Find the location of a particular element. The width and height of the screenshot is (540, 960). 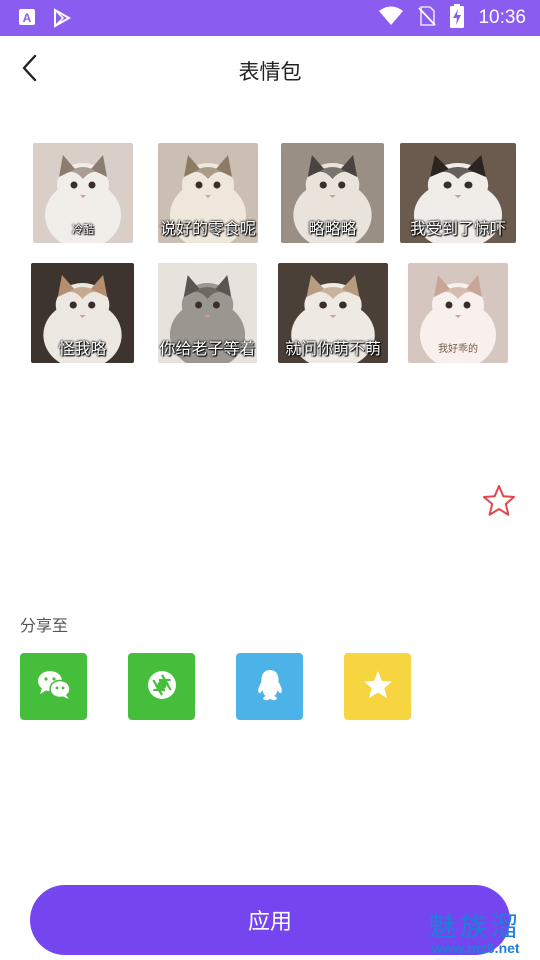

watermark-url: www.mz6.net is located at coordinates (475, 948).